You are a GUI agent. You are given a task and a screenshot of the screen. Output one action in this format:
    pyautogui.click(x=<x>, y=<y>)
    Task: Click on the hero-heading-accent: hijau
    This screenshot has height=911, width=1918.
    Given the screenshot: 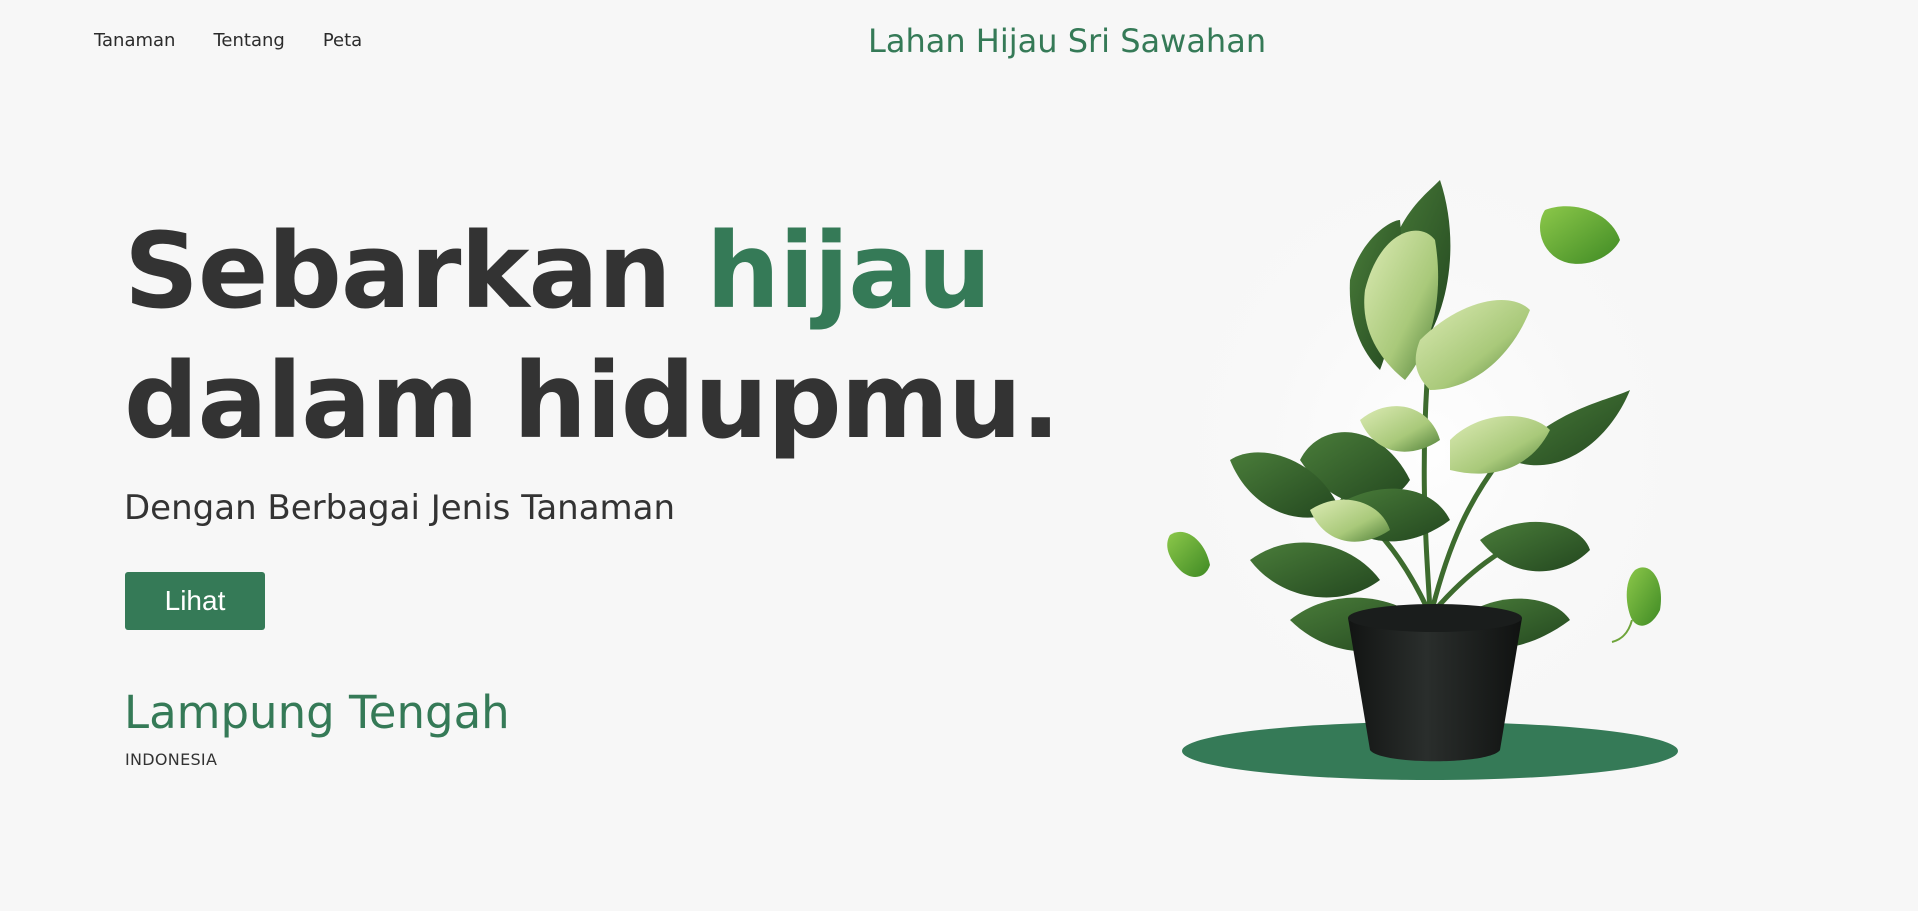 What is the action you would take?
    pyautogui.click(x=848, y=271)
    